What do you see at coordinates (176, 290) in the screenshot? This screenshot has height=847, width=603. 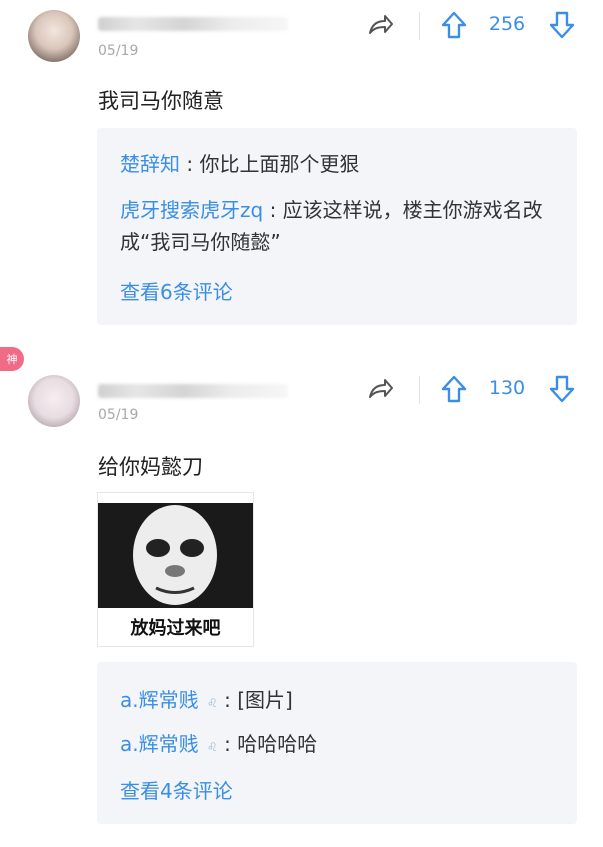 I see `view-more-comments-link: 查看6条评论` at bounding box center [176, 290].